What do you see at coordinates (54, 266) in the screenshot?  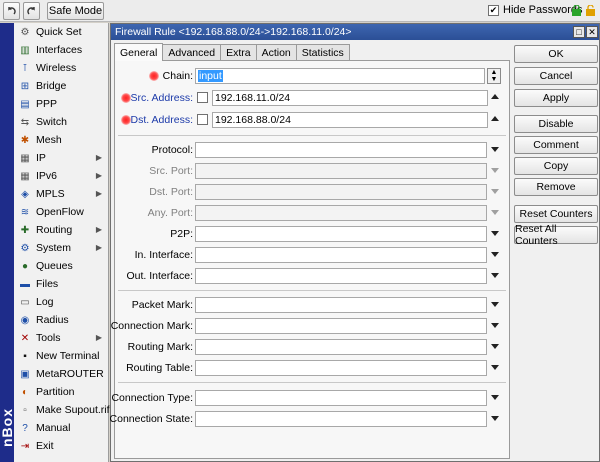 I see `sidebar-item-label: Queues` at bounding box center [54, 266].